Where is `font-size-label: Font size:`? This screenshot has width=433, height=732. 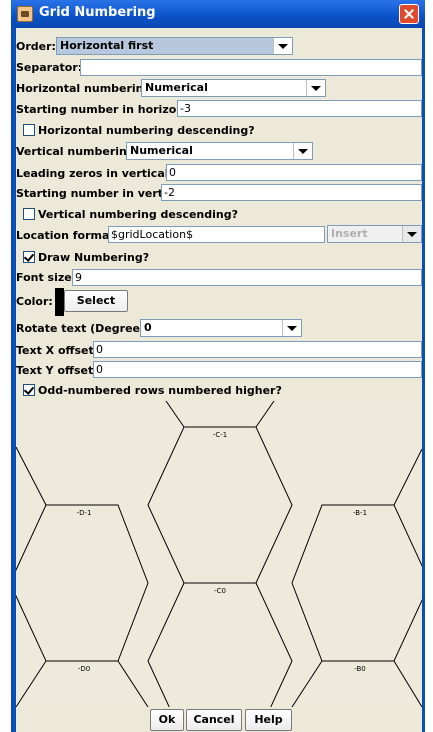
font-size-label: Font size: is located at coordinates (46, 277).